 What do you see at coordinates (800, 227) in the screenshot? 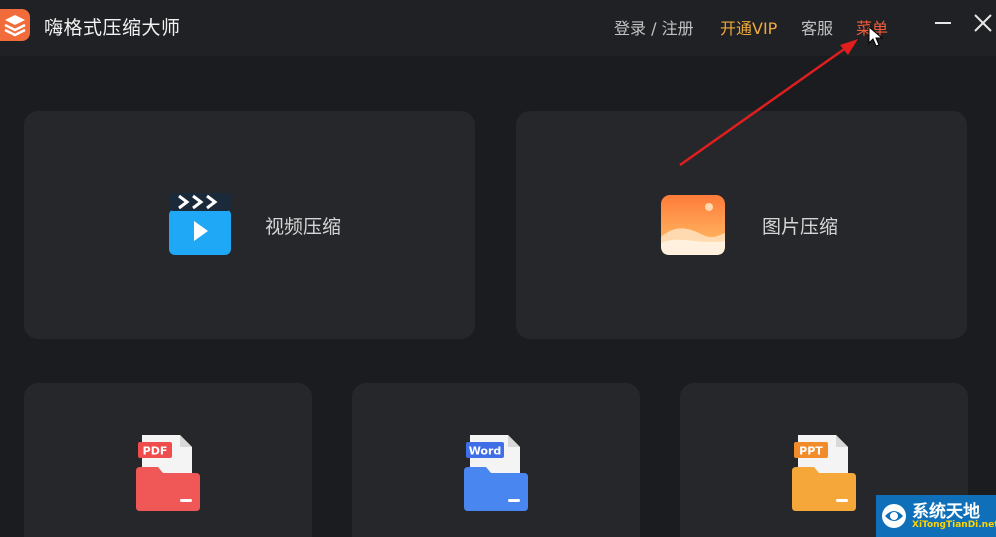
I see `image-compress-label: 图片压缩` at bounding box center [800, 227].